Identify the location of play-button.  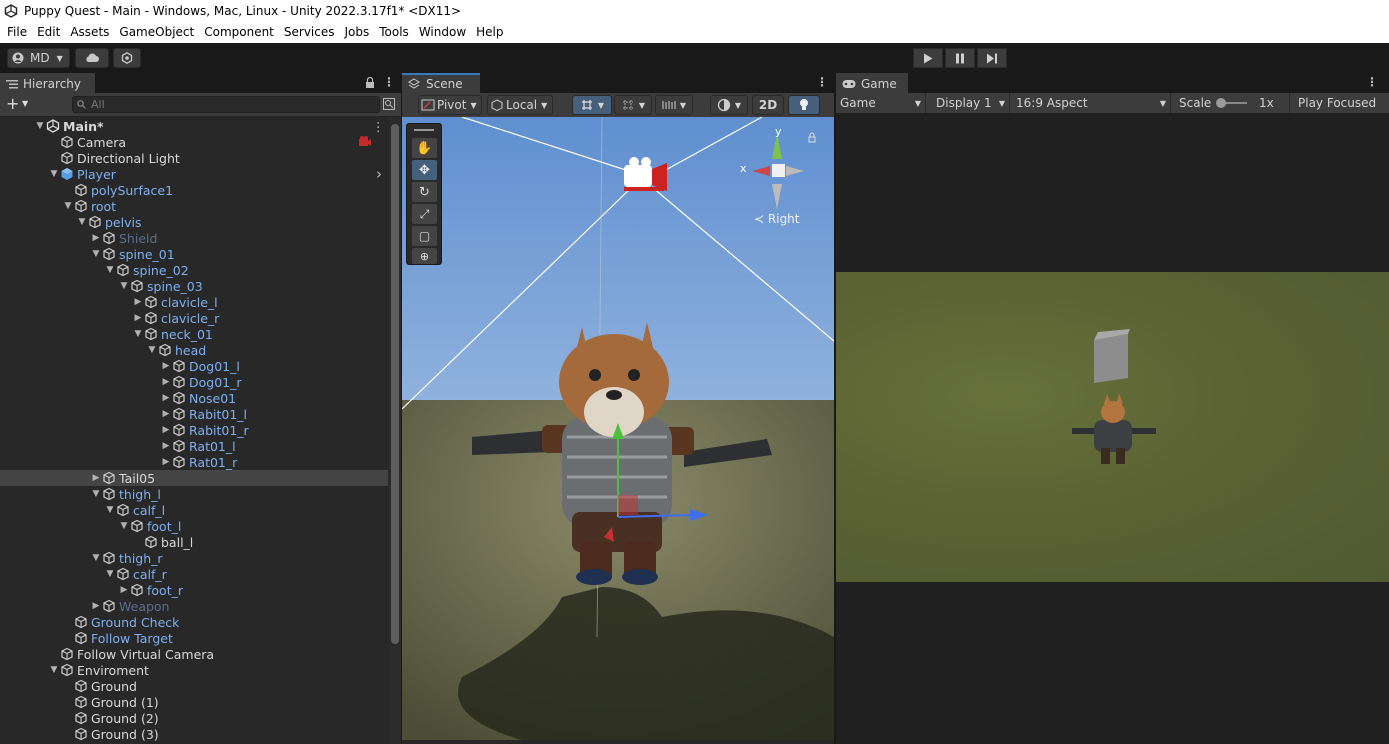
(928, 58).